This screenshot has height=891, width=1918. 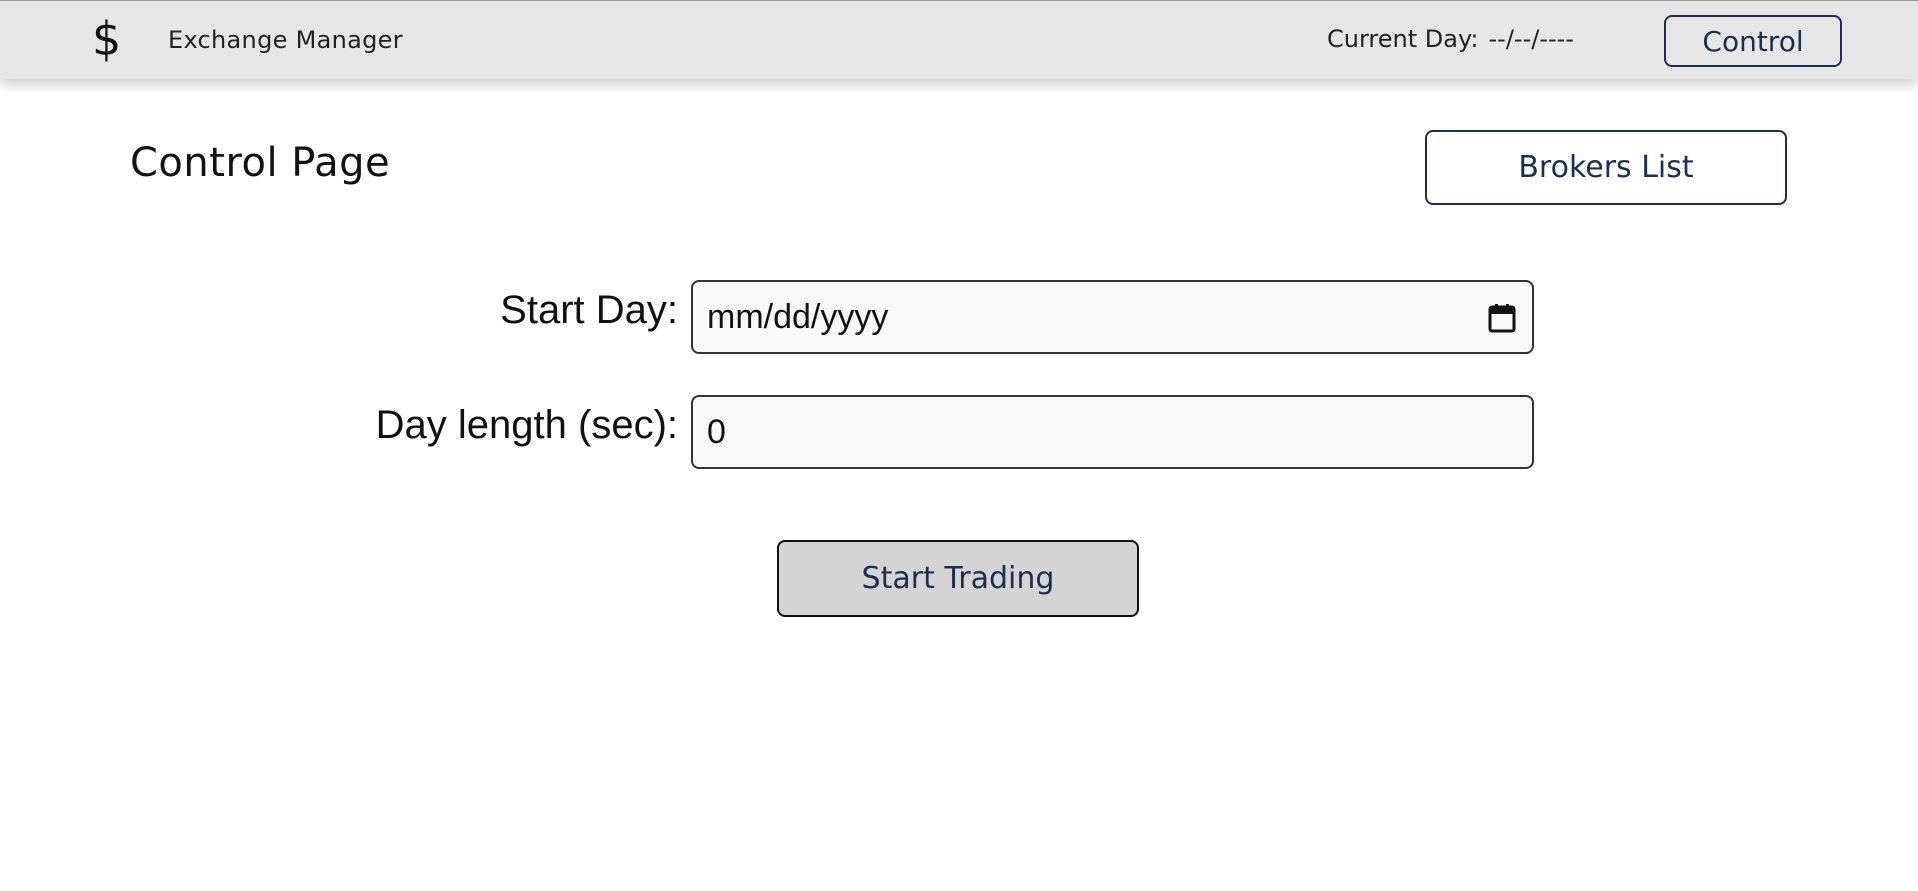 What do you see at coordinates (716, 431) in the screenshot?
I see `day-length-value: 0` at bounding box center [716, 431].